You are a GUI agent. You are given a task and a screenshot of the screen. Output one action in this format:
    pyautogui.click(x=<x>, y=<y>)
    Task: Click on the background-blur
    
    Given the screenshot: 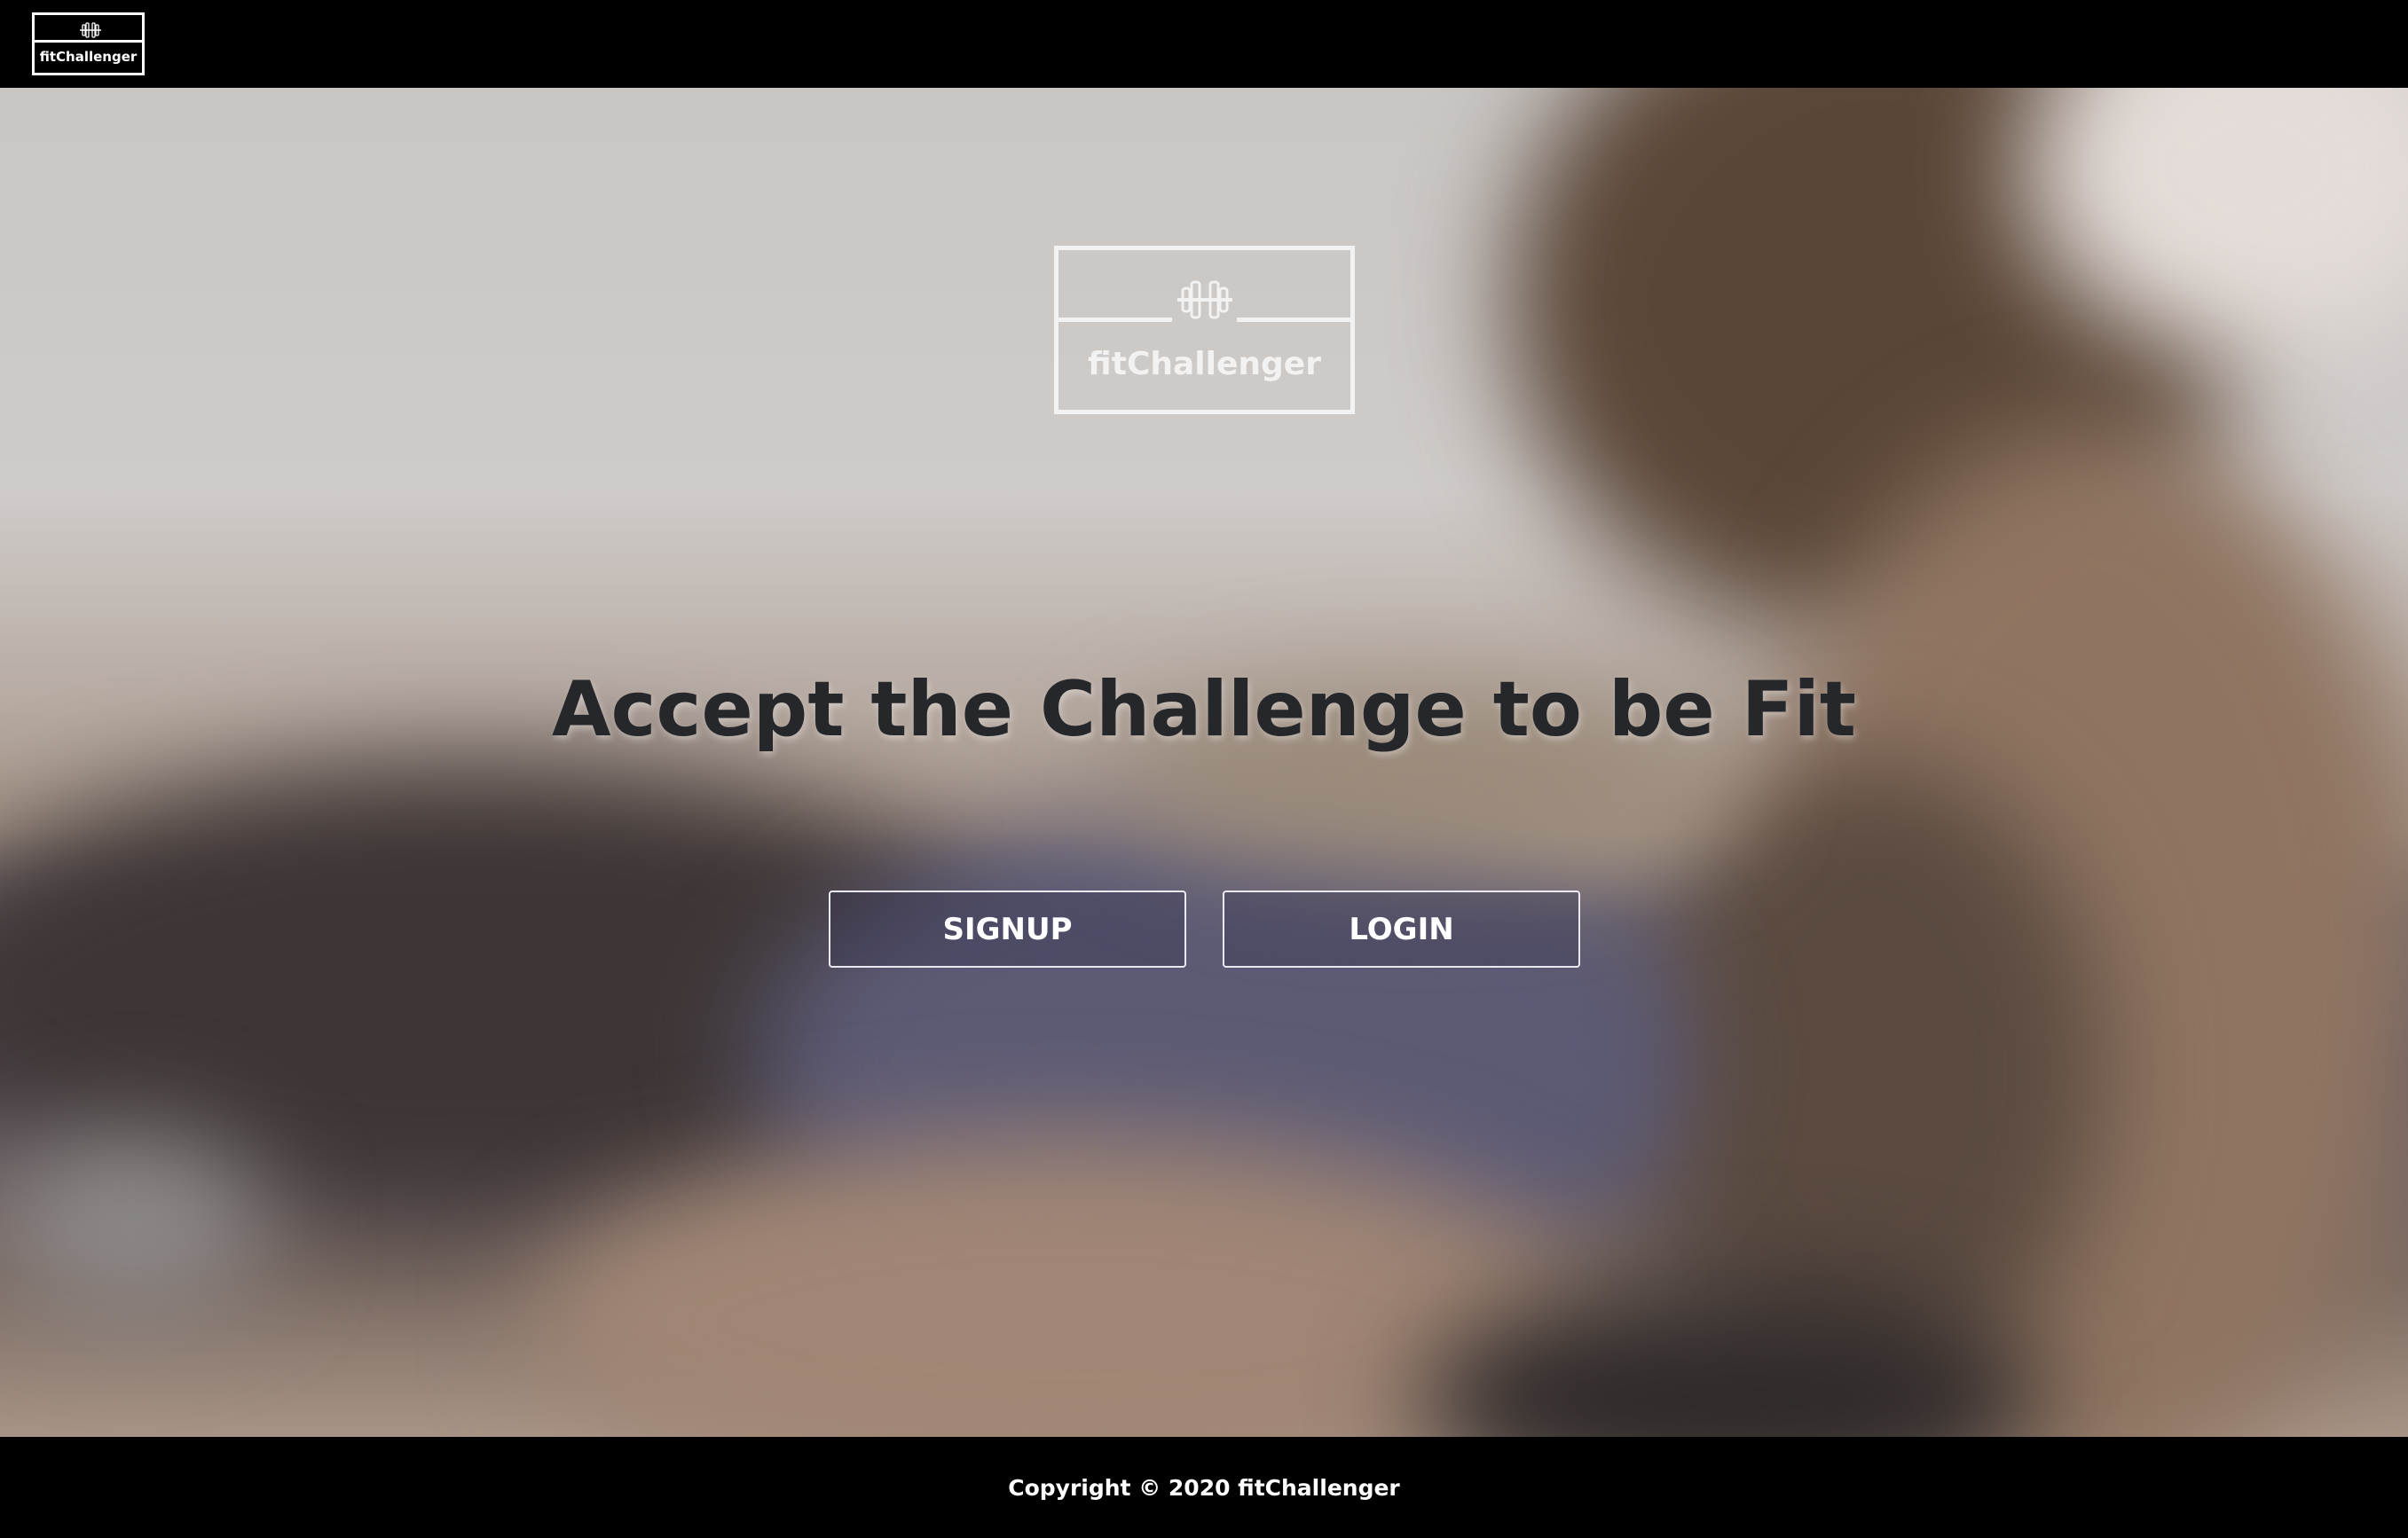 What is the action you would take?
    pyautogui.click(x=133, y=1223)
    